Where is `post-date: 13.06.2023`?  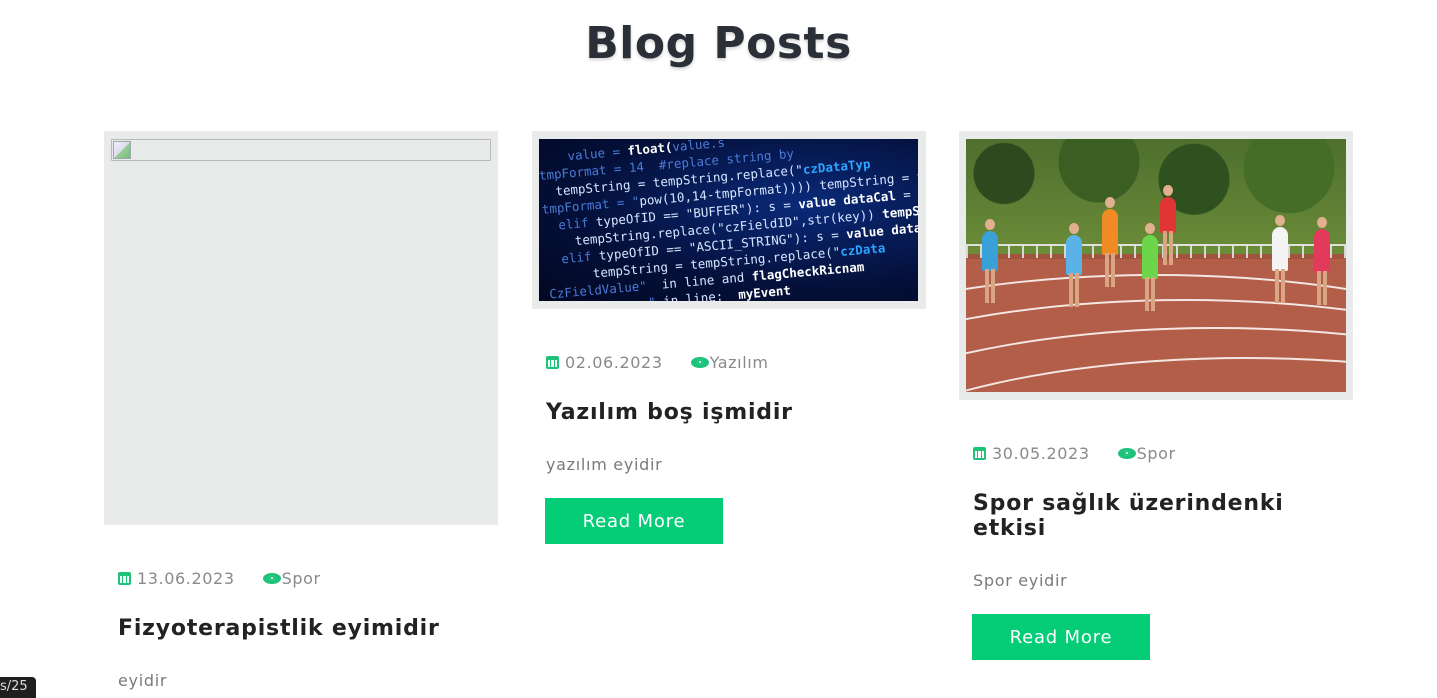 post-date: 13.06.2023 is located at coordinates (186, 578).